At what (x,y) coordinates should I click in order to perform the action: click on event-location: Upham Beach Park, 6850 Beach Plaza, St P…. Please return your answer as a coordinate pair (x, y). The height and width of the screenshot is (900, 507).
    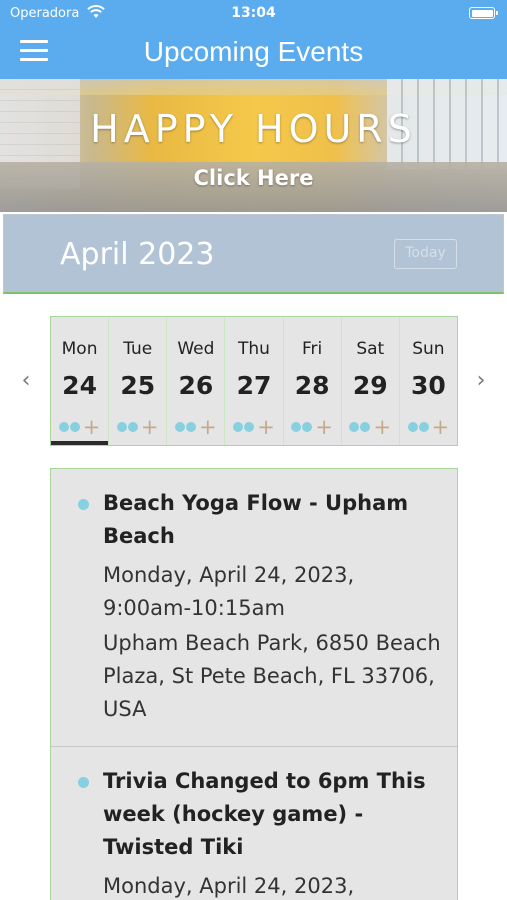
    Looking at the image, I should click on (272, 676).